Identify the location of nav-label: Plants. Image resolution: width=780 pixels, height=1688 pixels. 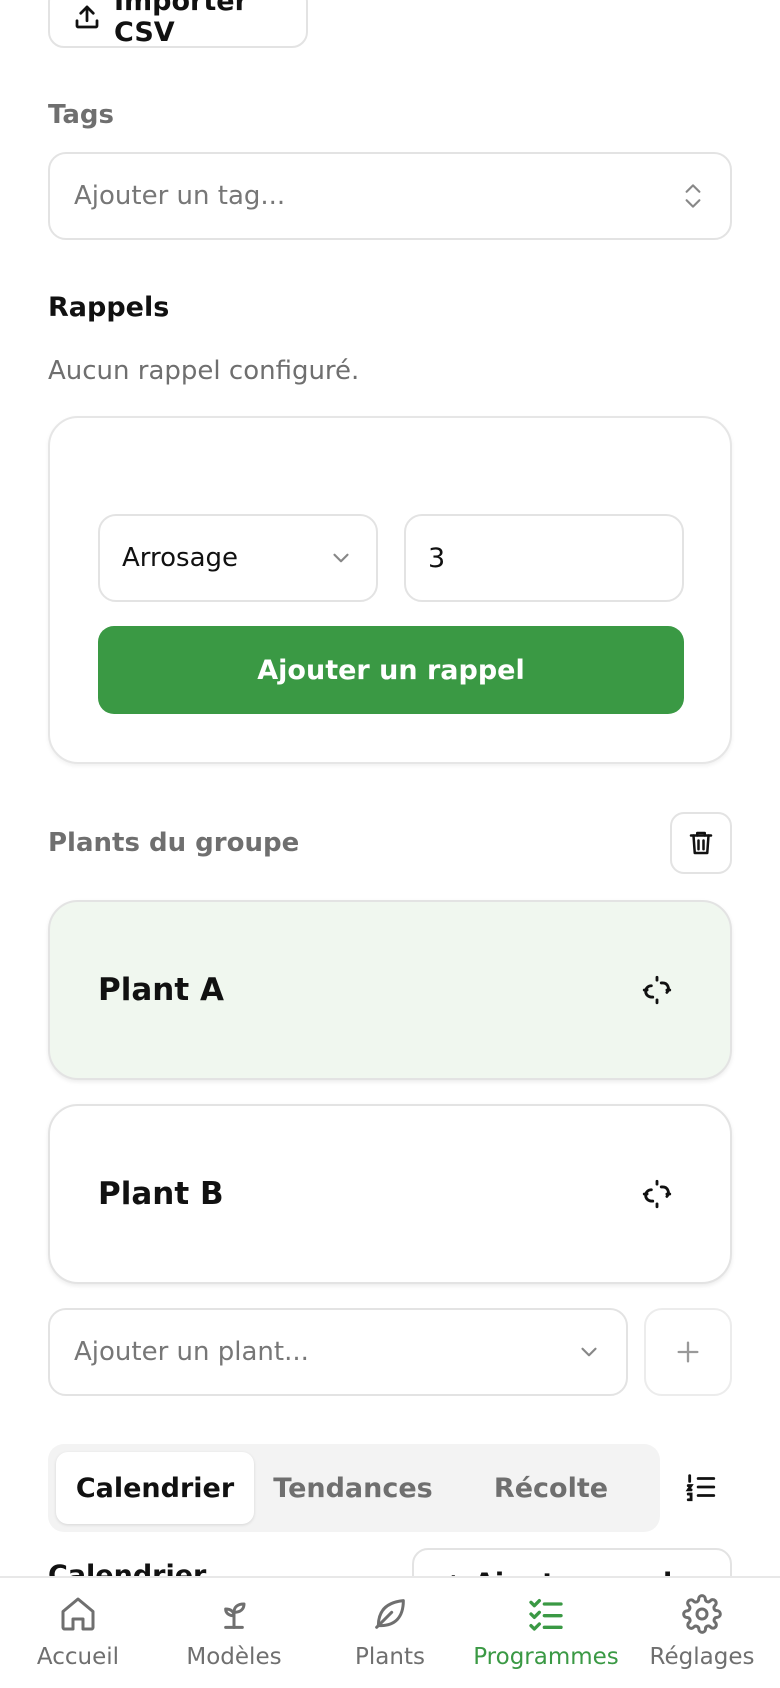
(390, 1657).